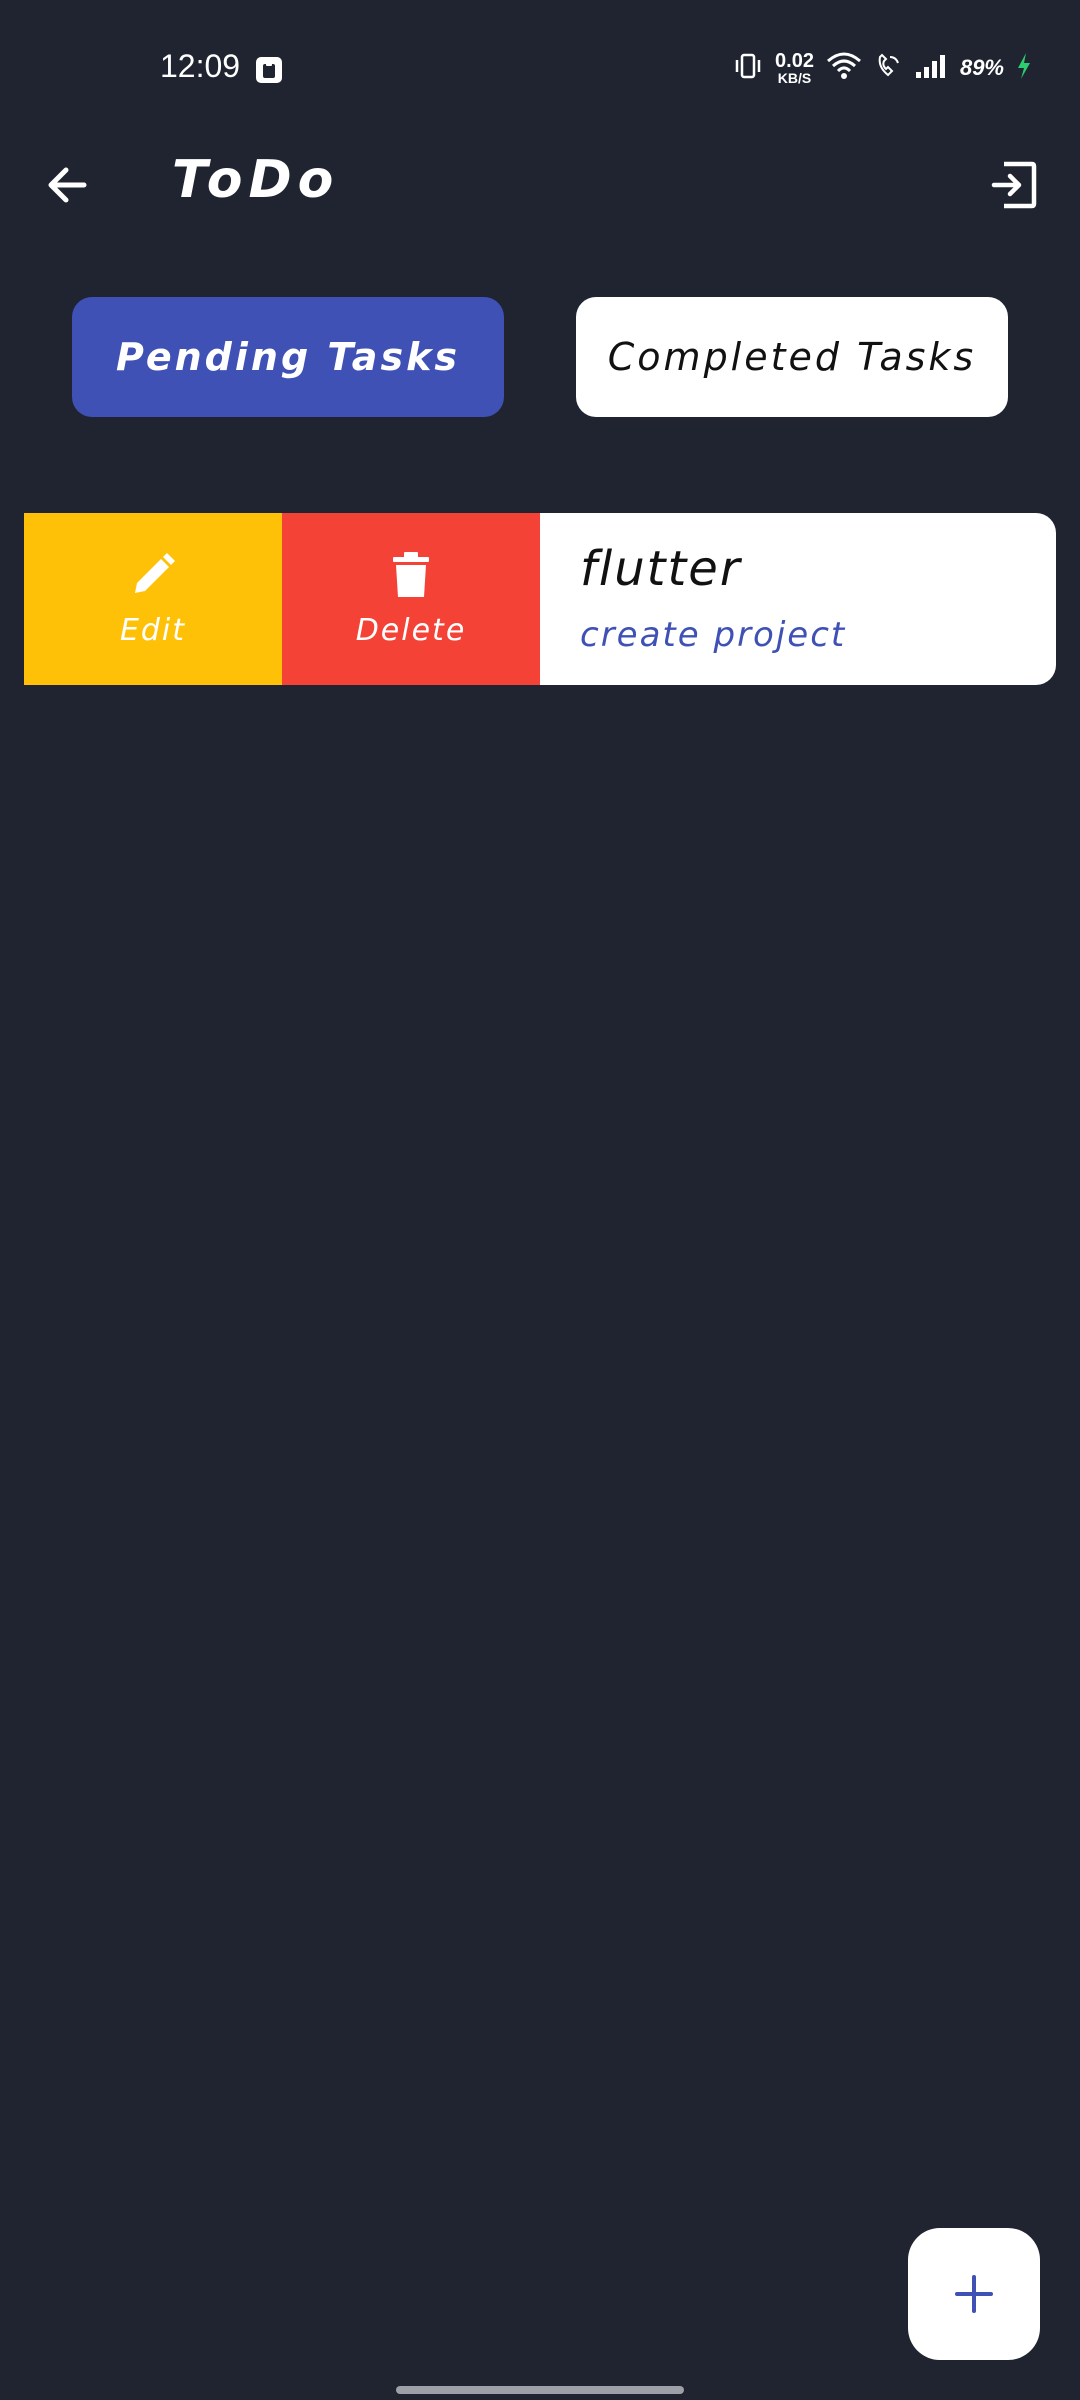 The width and height of the screenshot is (1080, 2400). I want to click on wifi-calling-icon, so click(888, 68).